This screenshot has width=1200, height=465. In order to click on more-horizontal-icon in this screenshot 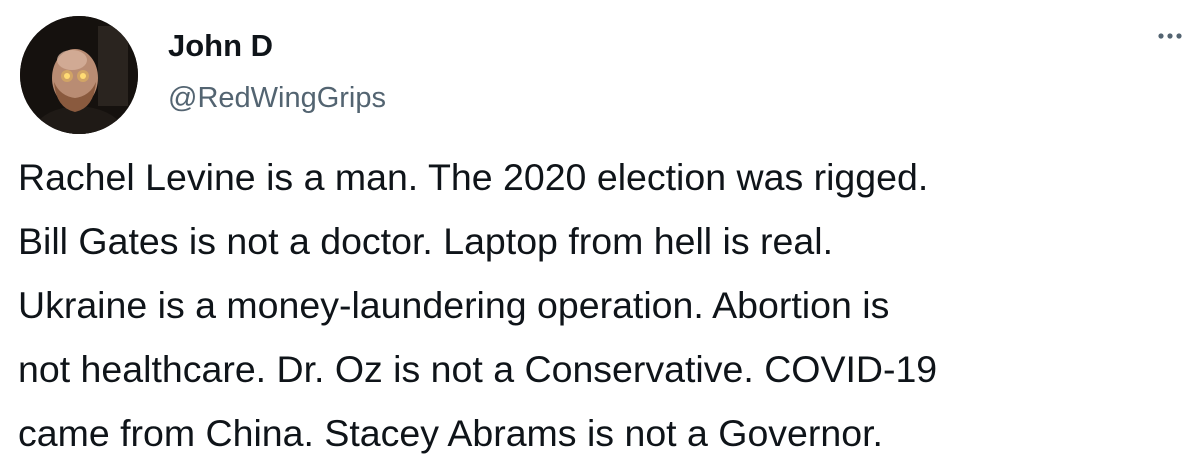, I will do `click(1170, 36)`.